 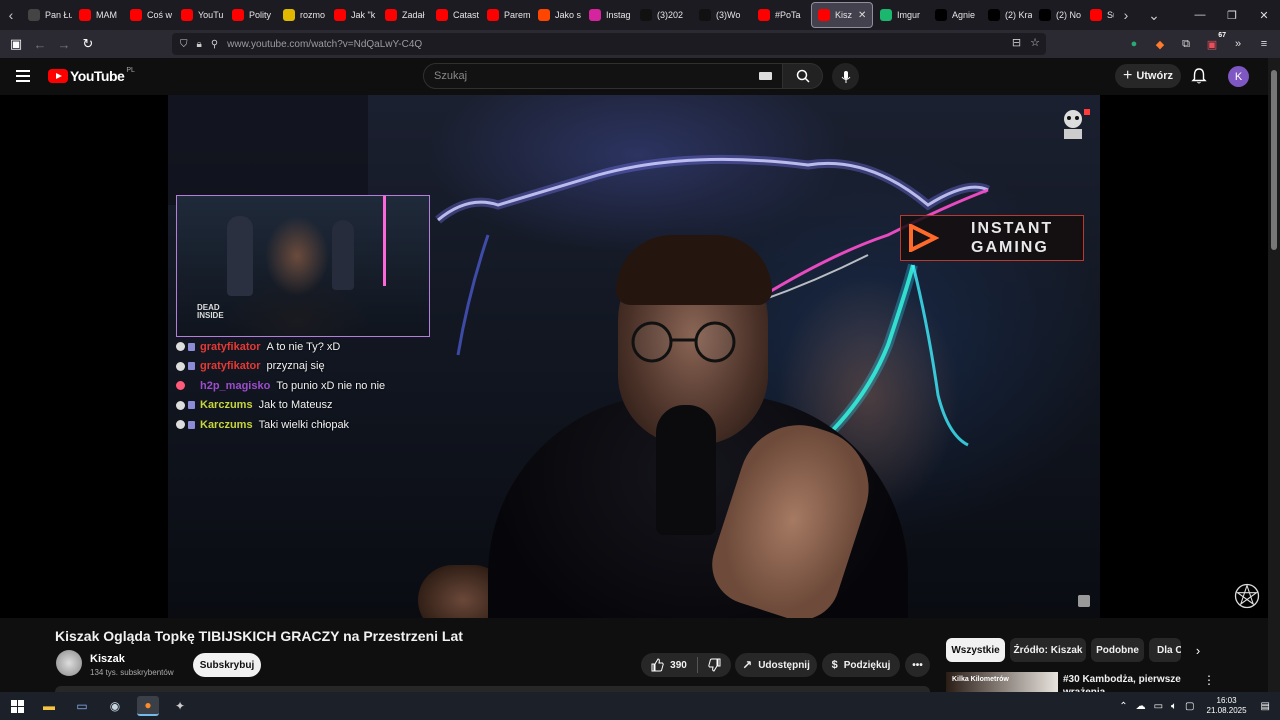 I want to click on share-button: ↗ Udostępnij, so click(x=776, y=665).